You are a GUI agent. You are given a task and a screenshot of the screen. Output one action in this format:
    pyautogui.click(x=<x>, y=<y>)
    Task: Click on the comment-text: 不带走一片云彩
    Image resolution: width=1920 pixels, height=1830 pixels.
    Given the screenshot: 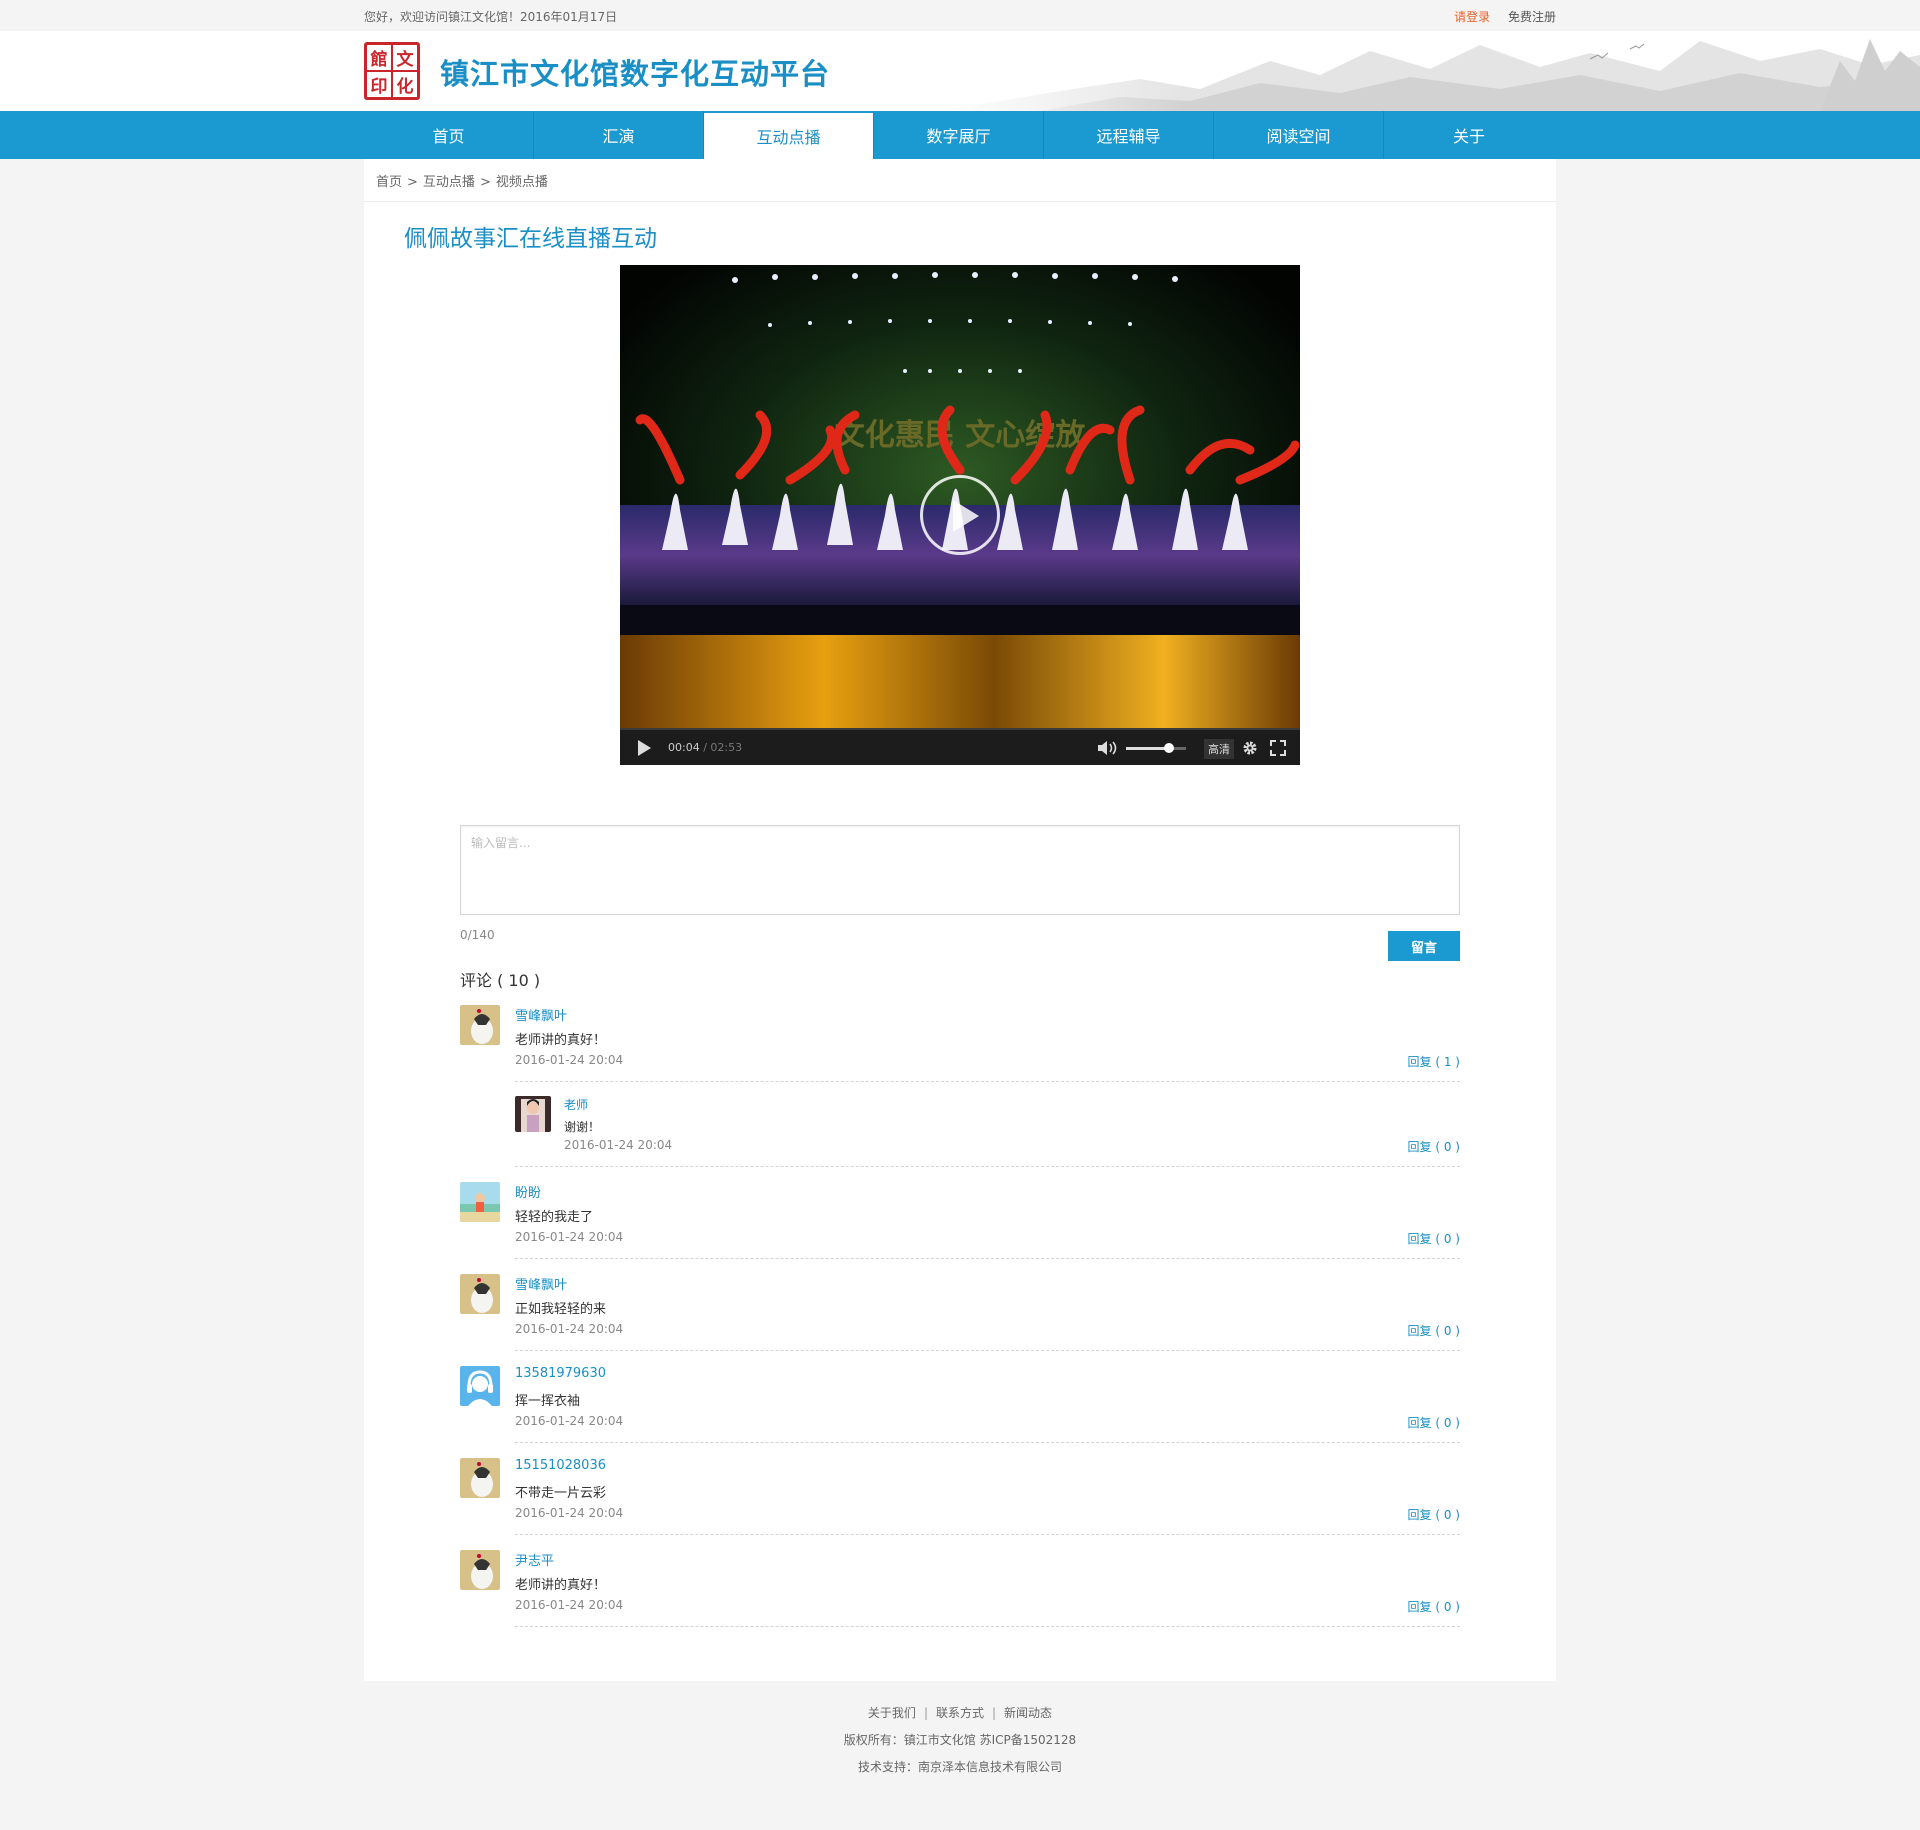 What is the action you would take?
    pyautogui.click(x=561, y=1493)
    